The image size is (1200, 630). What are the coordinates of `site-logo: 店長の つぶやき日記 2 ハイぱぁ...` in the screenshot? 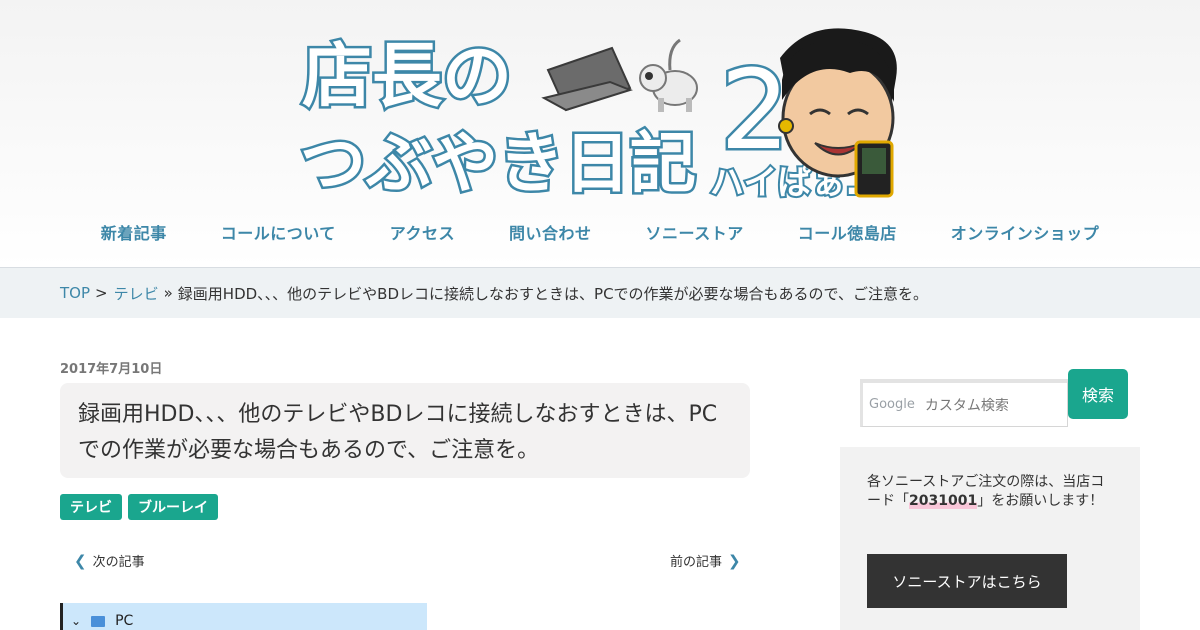 It's located at (600, 109).